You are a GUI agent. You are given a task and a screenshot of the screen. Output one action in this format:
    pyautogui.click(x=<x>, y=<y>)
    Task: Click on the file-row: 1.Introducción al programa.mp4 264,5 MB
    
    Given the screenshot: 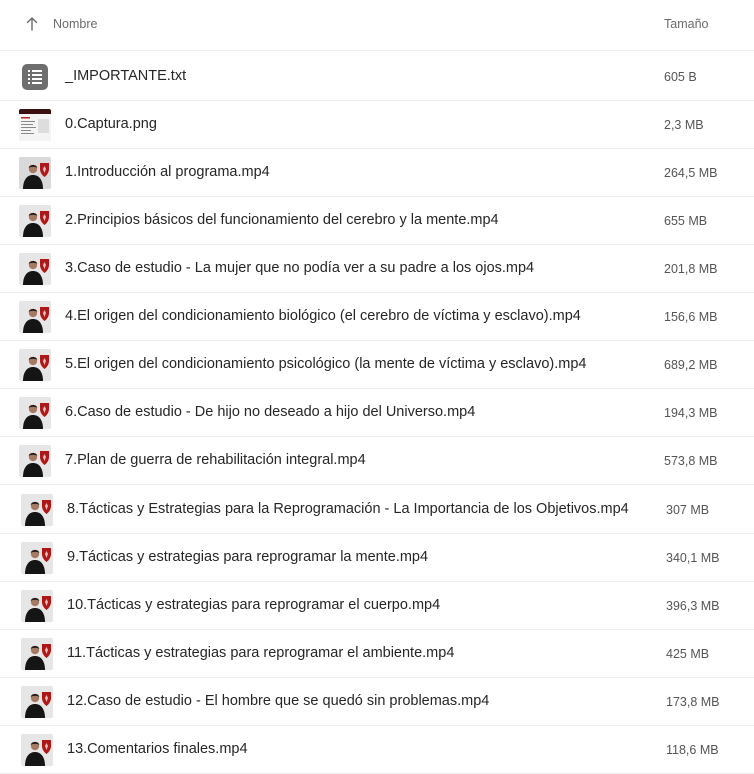 What is the action you would take?
    pyautogui.click(x=377, y=173)
    